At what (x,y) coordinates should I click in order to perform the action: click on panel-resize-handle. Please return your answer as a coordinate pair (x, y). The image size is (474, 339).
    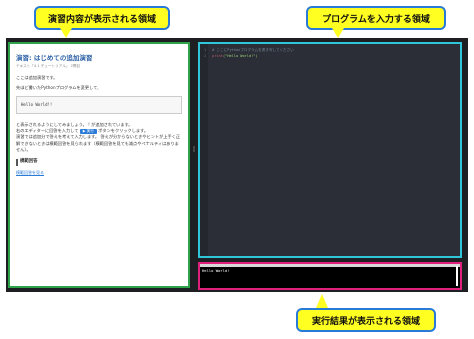
    Looking at the image, I should click on (194, 149).